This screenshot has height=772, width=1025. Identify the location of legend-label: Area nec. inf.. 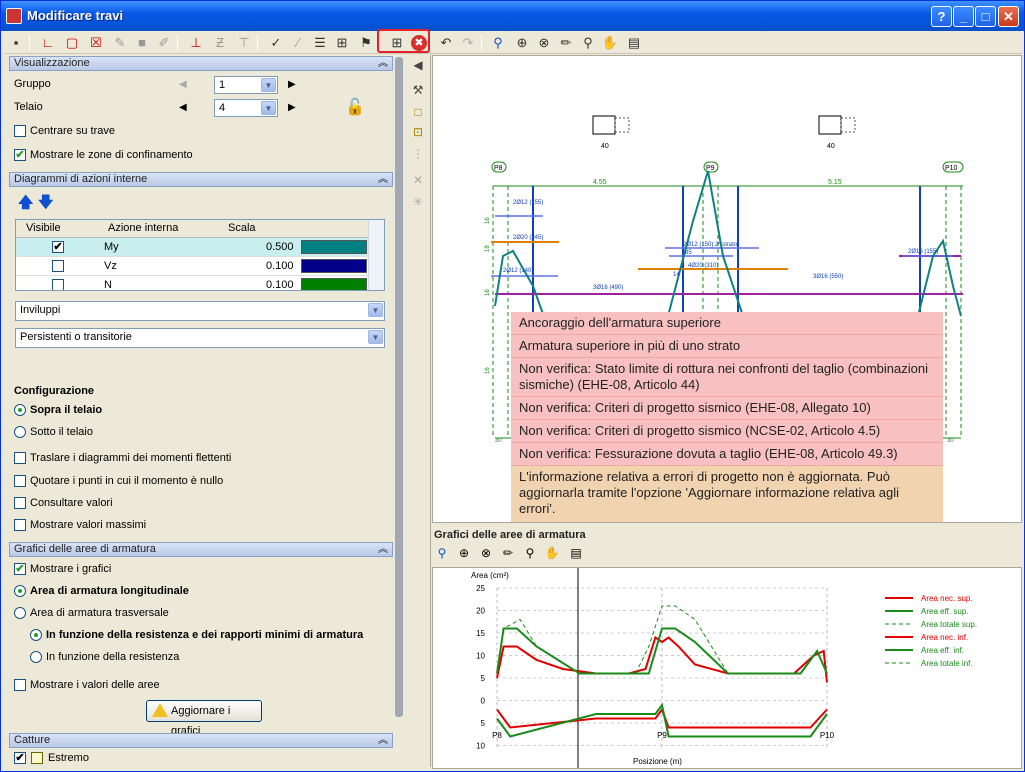
(944, 637).